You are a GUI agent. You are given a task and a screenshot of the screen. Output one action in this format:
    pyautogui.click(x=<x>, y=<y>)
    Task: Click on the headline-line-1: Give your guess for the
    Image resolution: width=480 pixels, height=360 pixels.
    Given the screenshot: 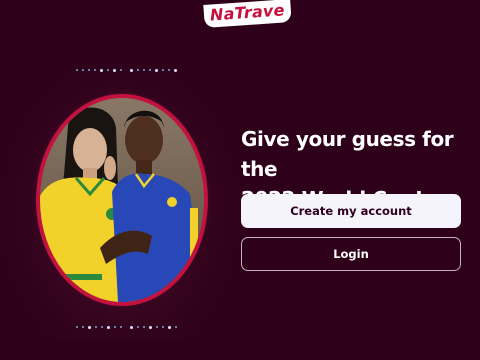 What is the action you would take?
    pyautogui.click(x=347, y=154)
    